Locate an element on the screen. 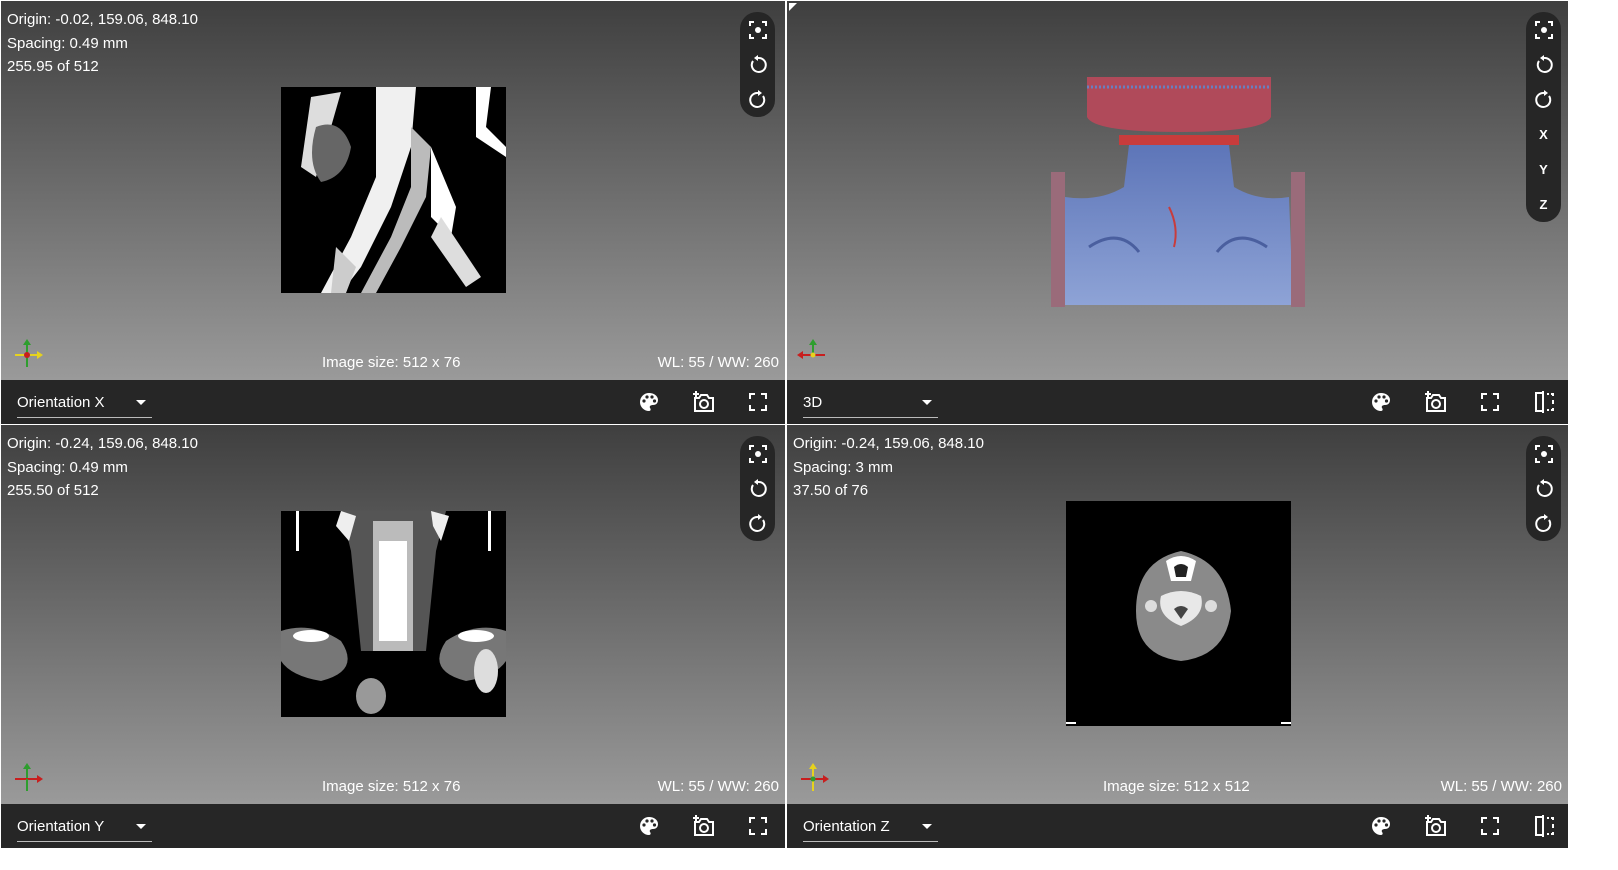 The height and width of the screenshot is (870, 1618). image-size-text: Image size: 512 x 512 is located at coordinates (1176, 786).